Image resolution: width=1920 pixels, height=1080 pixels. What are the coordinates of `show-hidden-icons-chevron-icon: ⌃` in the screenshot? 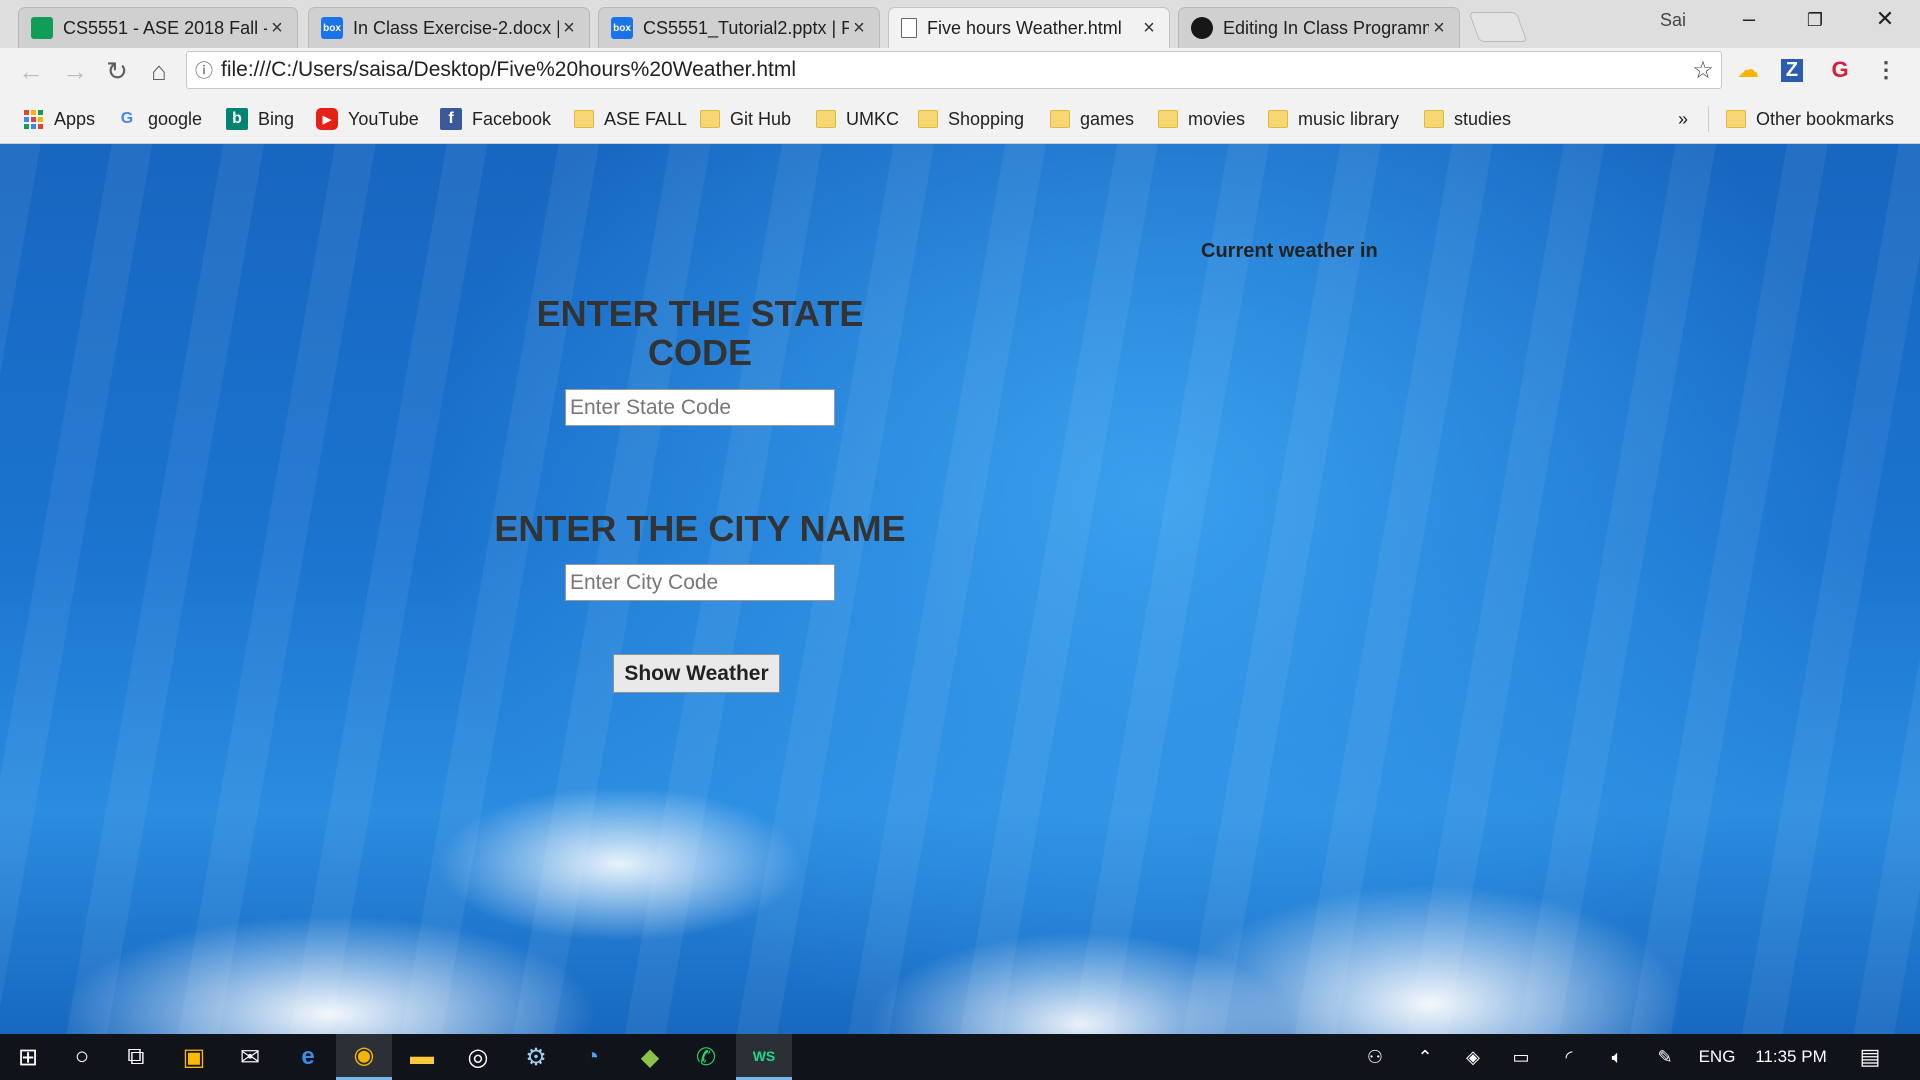 It's located at (1425, 1057).